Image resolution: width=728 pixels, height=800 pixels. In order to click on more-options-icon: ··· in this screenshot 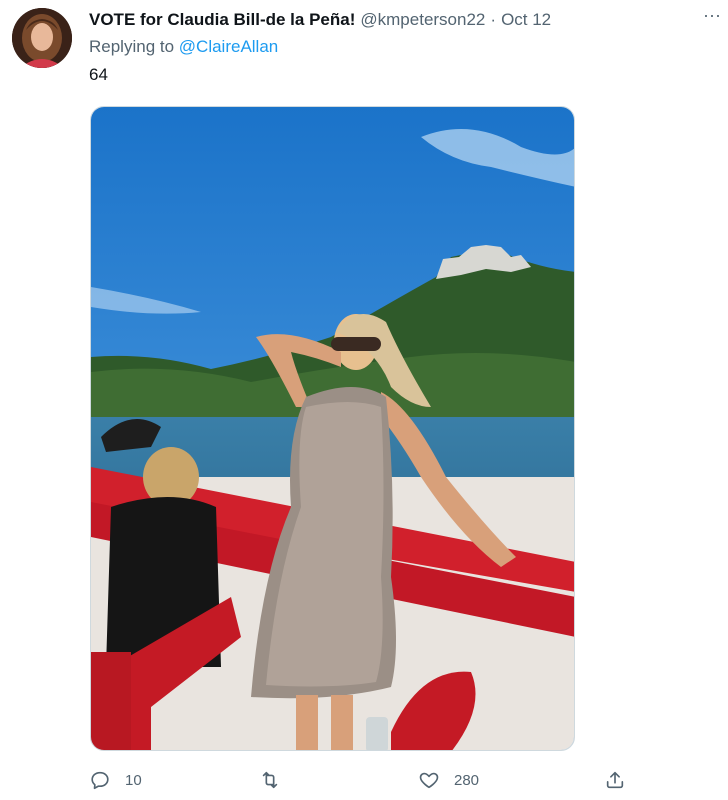, I will do `click(712, 17)`.